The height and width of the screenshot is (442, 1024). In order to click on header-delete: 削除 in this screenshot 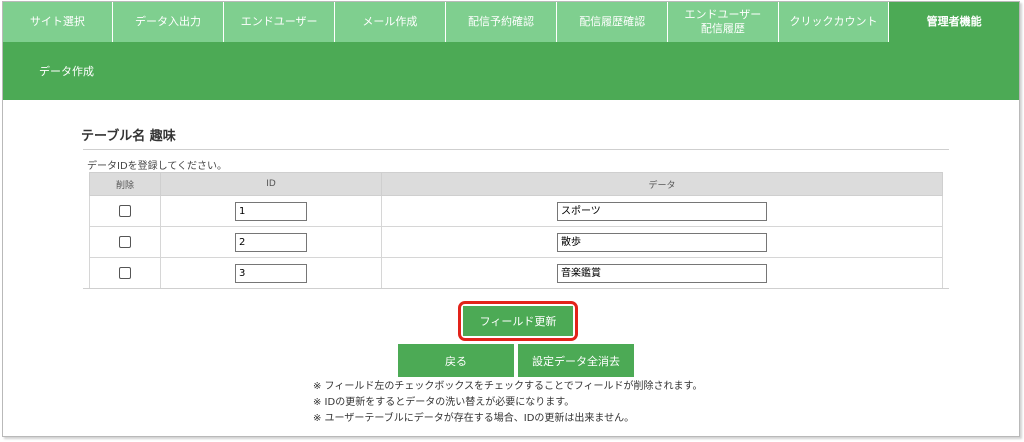, I will do `click(125, 184)`.